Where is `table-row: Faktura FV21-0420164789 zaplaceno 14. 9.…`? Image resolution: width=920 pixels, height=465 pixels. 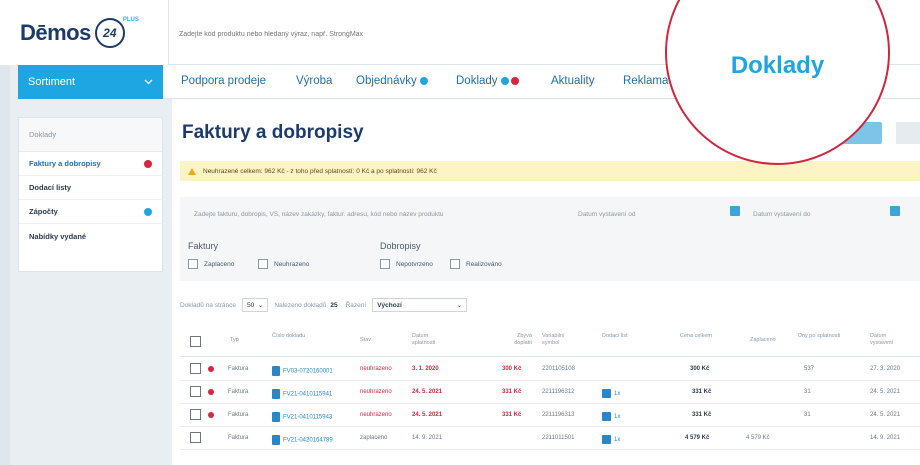 table-row: Faktura FV21-0420164789 zaplaceno 14. 9.… is located at coordinates (550, 438).